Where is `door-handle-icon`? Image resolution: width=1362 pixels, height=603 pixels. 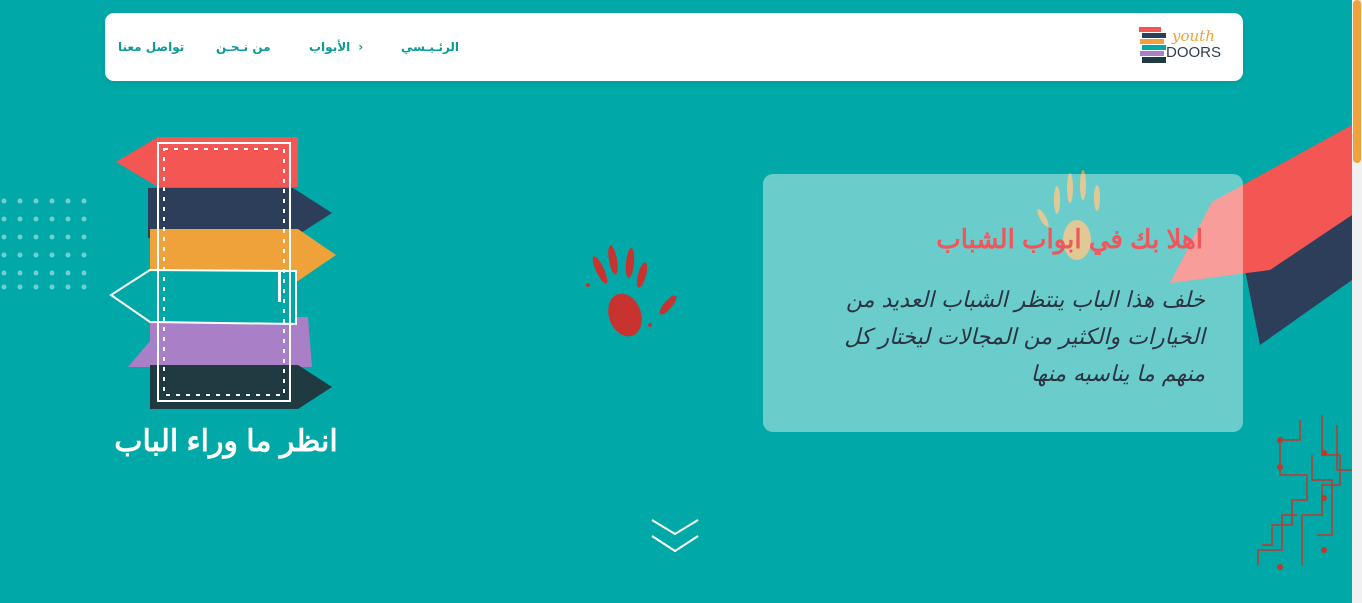 door-handle-icon is located at coordinates (279, 287).